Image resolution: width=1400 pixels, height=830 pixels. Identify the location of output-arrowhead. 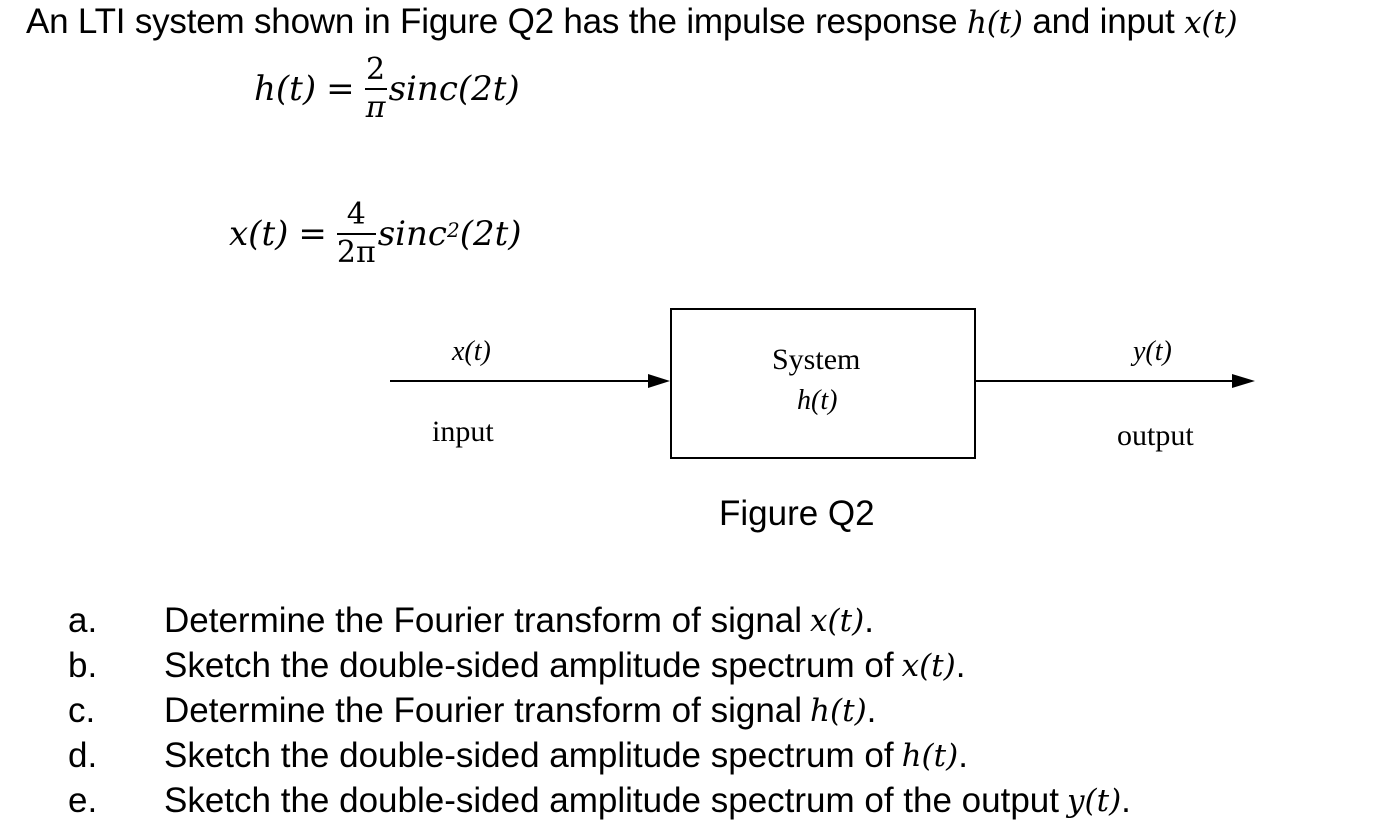
(1243, 381).